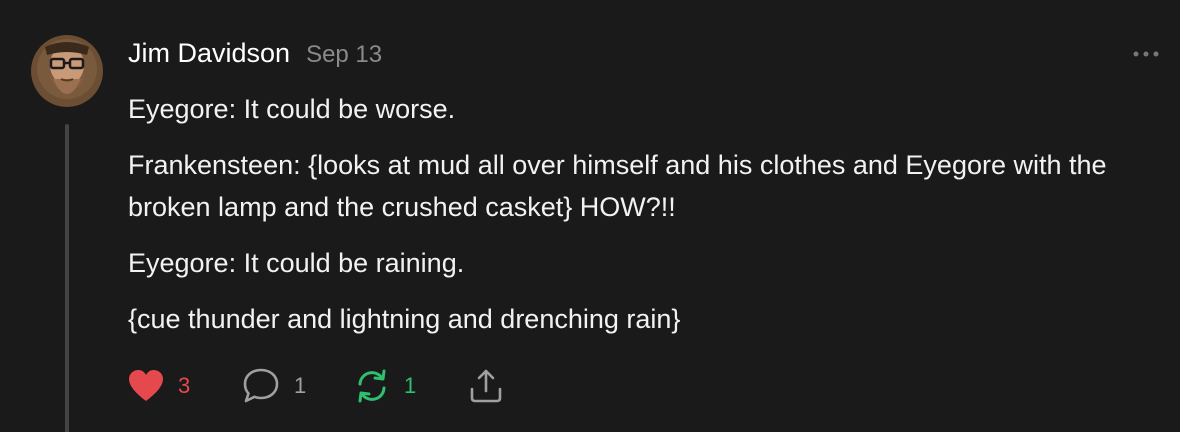  What do you see at coordinates (146, 385) in the screenshot?
I see `heart-icon` at bounding box center [146, 385].